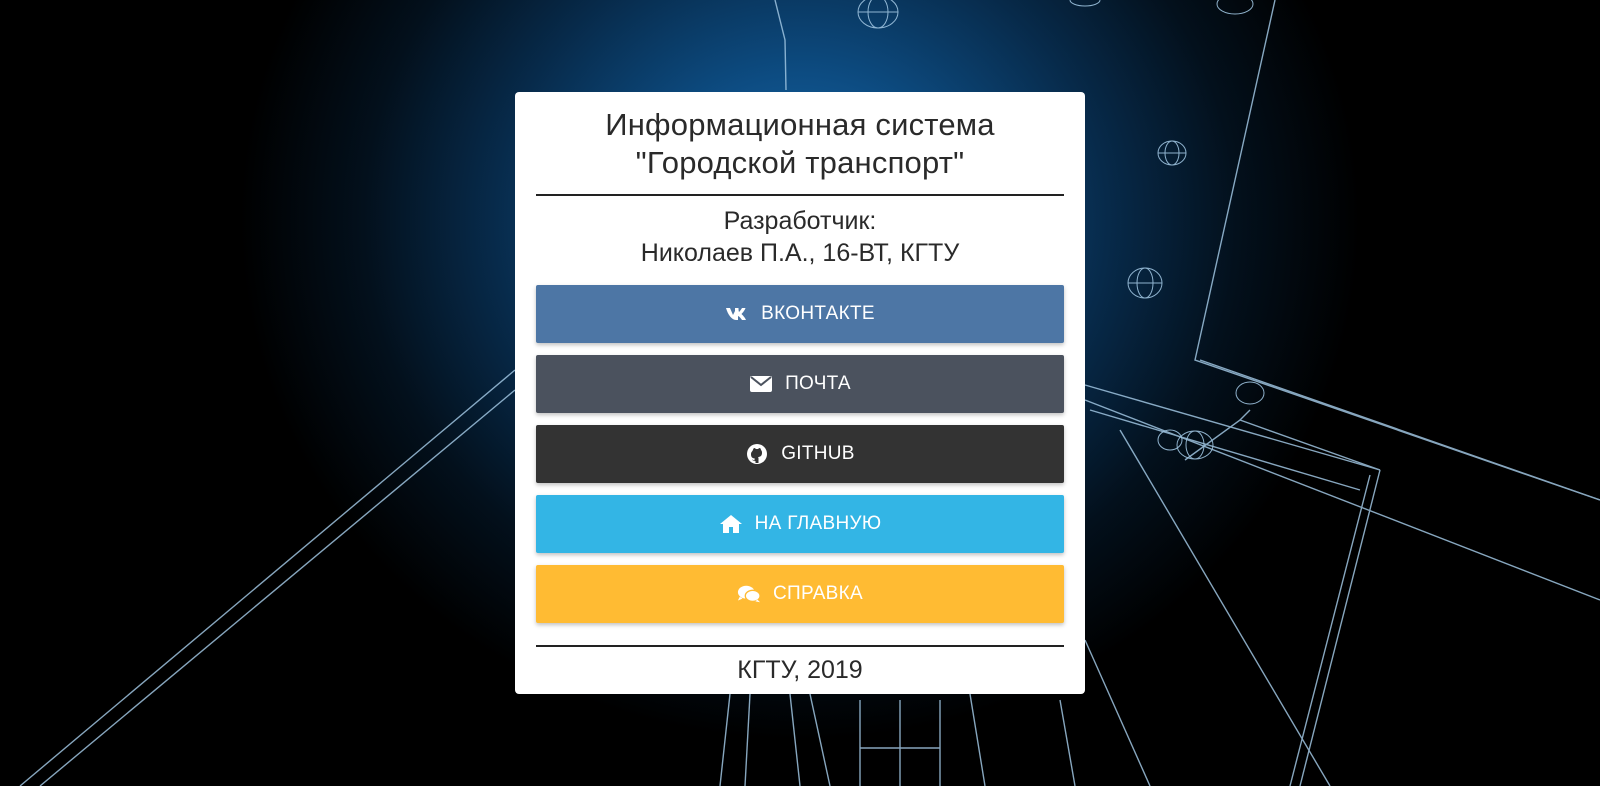 This screenshot has width=1600, height=786. I want to click on title-divider, so click(800, 195).